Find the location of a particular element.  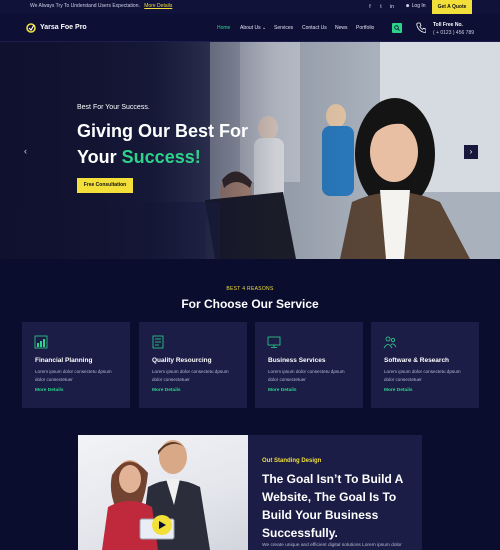

get-quote-button: Get A Quote is located at coordinates (452, 7).